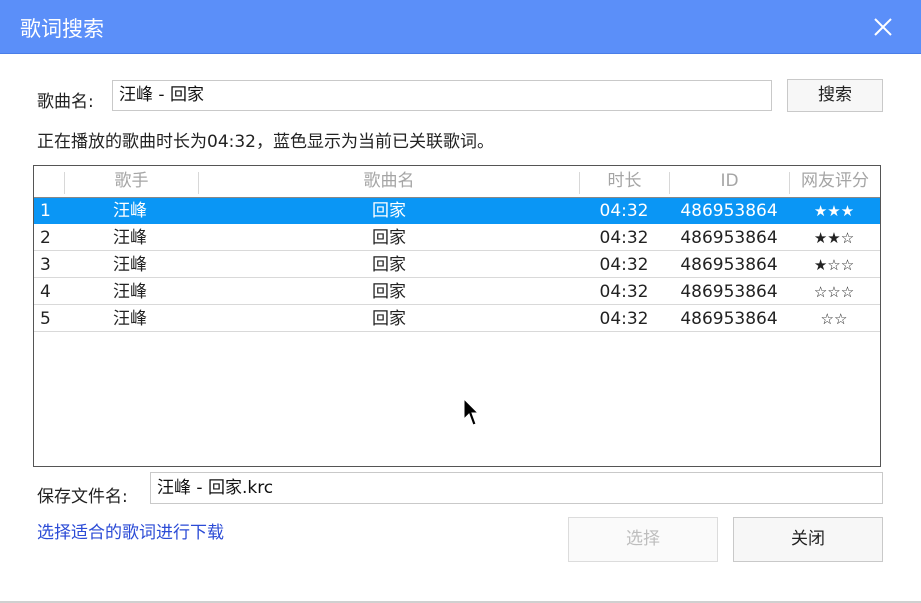  Describe the element at coordinates (45, 265) in the screenshot. I see `row-number: 3` at that location.